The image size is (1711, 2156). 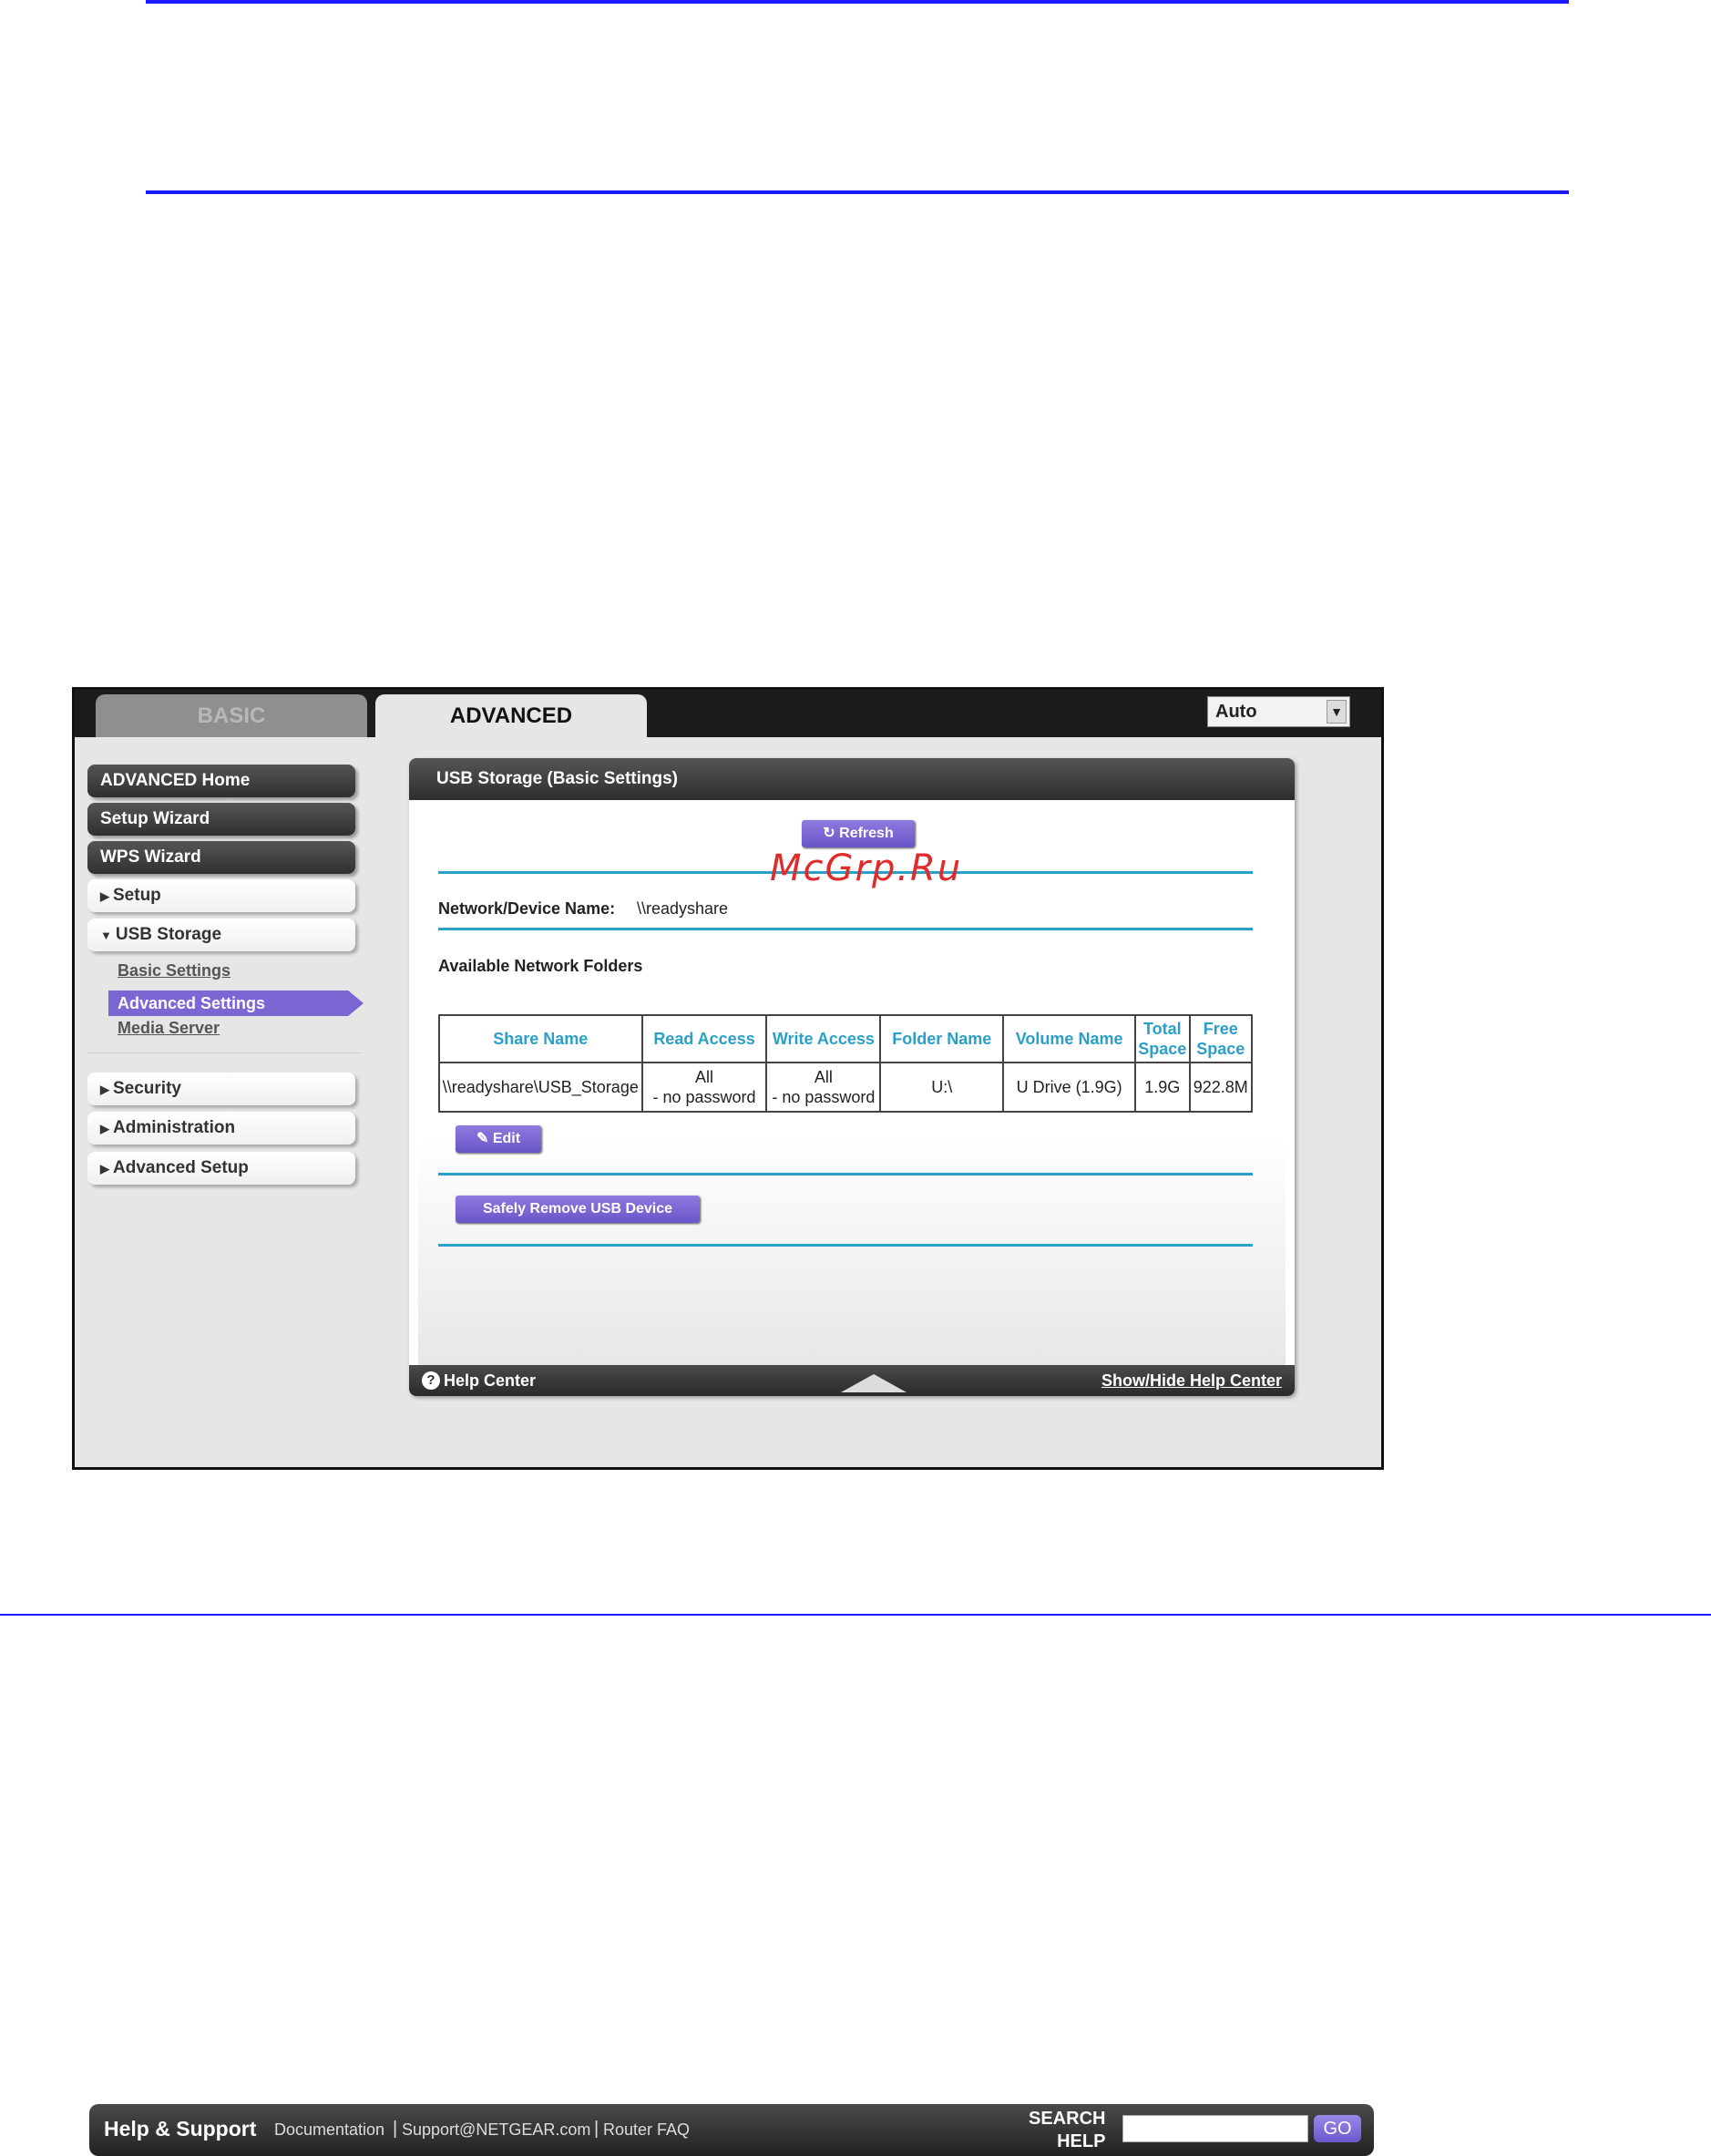 I want to click on sidebar-item-advanced-home: ADVANCED Home, so click(x=221, y=781).